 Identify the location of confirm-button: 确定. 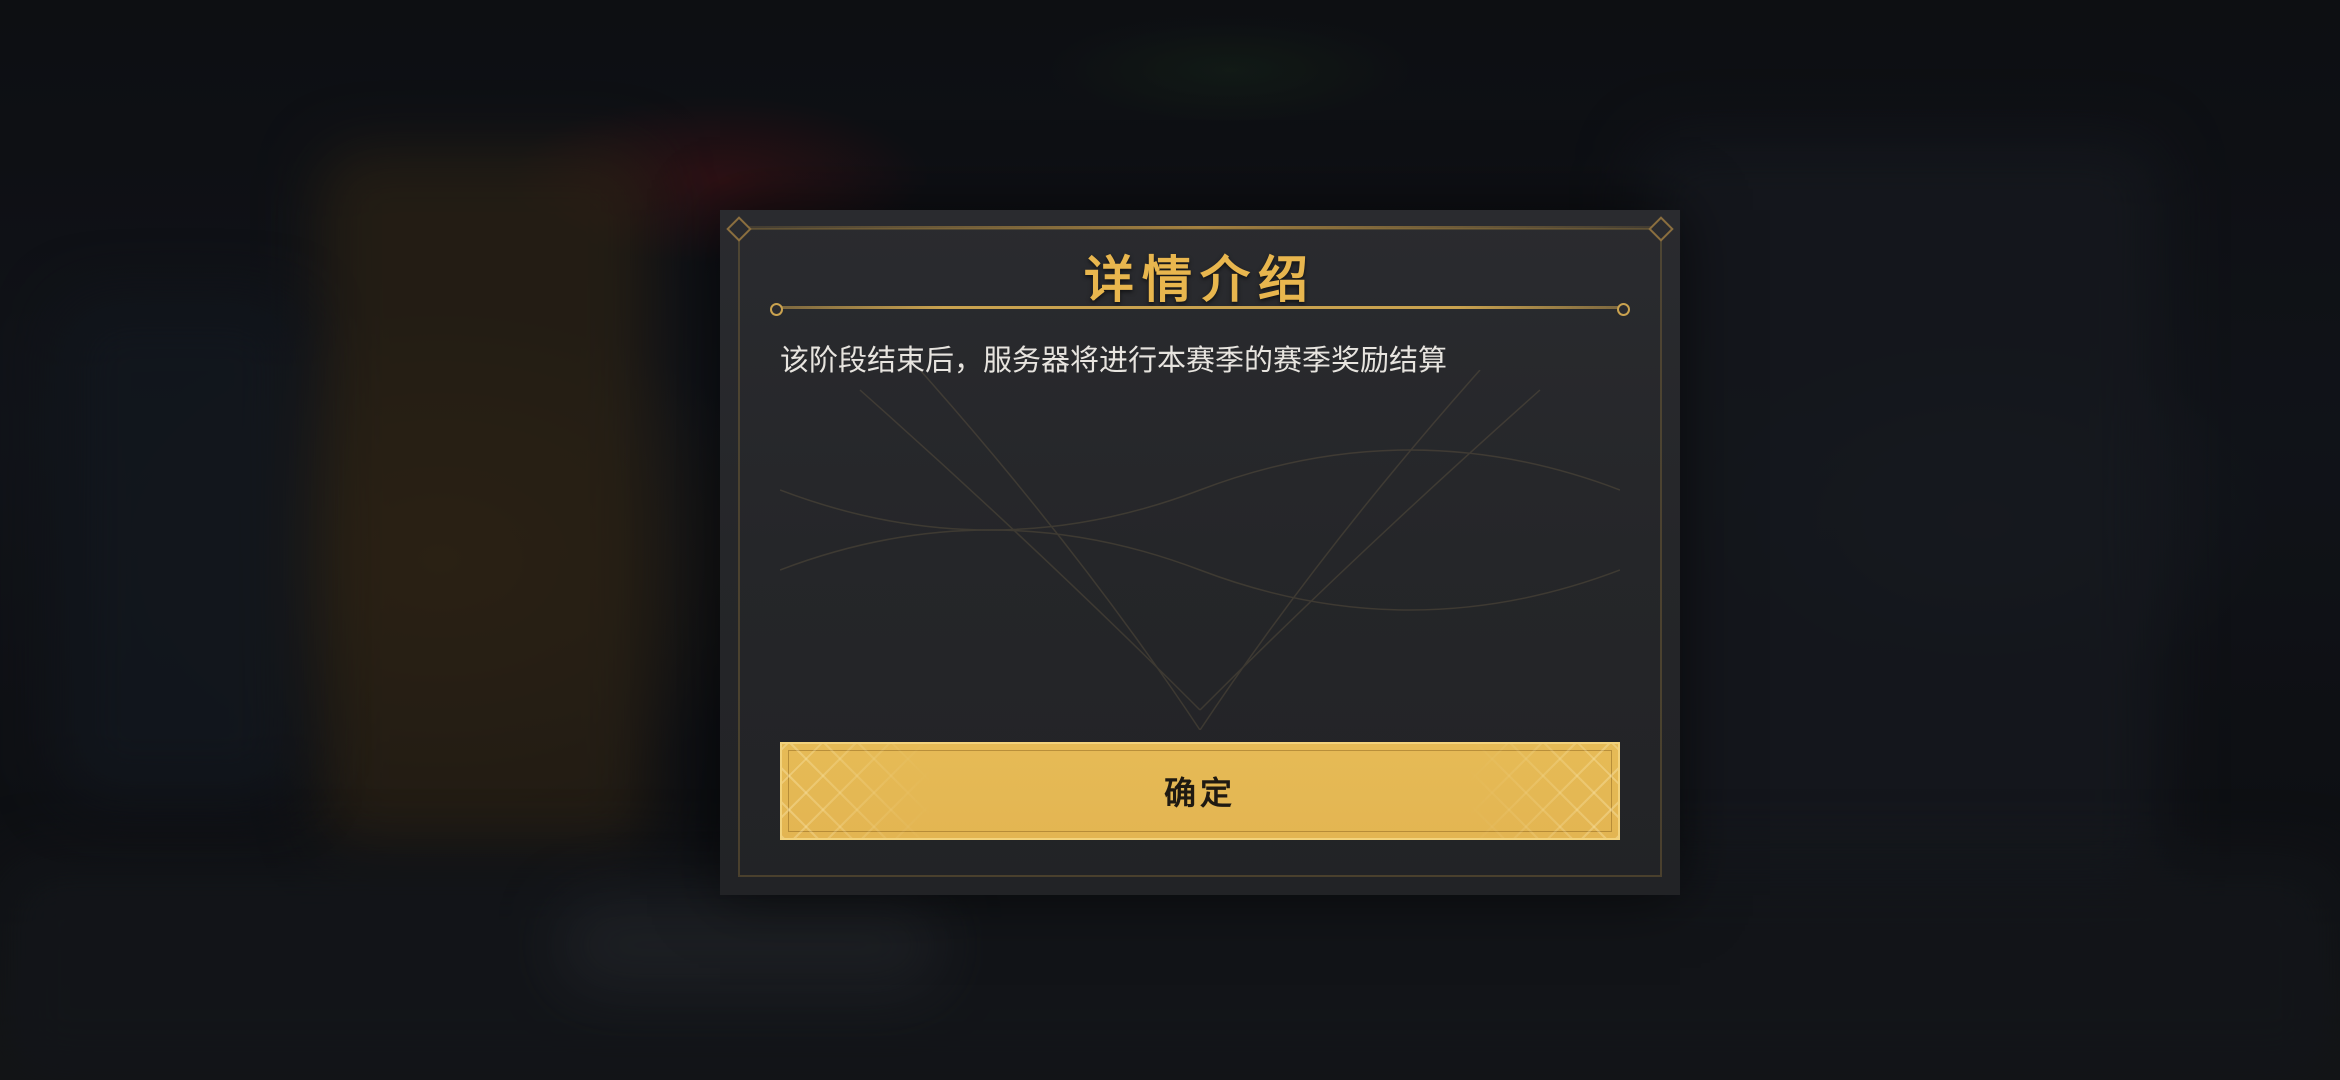
(1200, 791).